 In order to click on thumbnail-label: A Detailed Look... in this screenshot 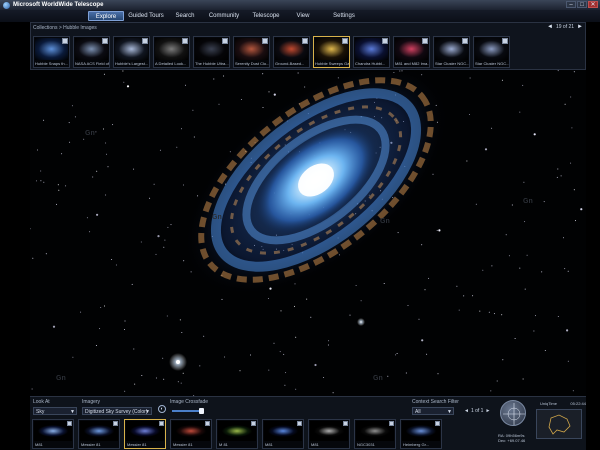, I will do `click(171, 63)`.